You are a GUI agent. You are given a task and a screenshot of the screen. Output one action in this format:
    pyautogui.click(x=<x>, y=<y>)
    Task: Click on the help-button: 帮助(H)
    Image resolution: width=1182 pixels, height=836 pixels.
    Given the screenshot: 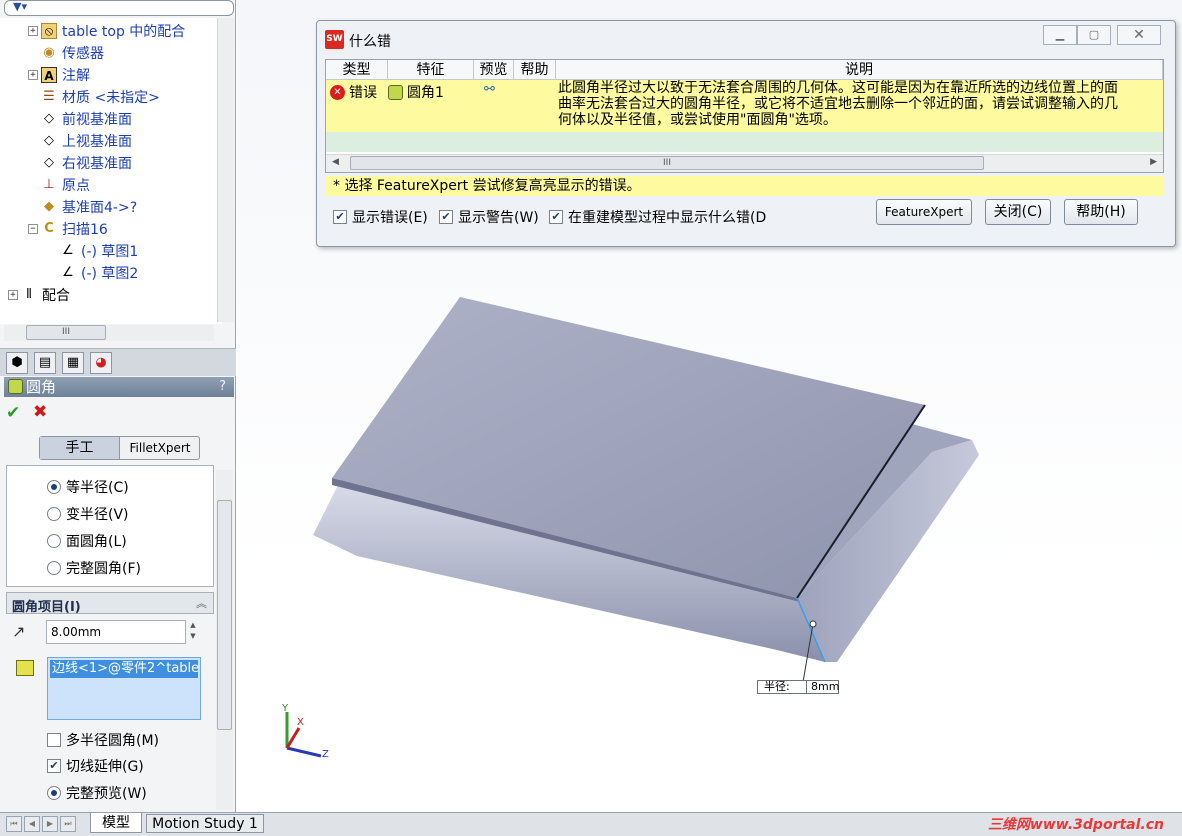 What is the action you would take?
    pyautogui.click(x=1101, y=212)
    